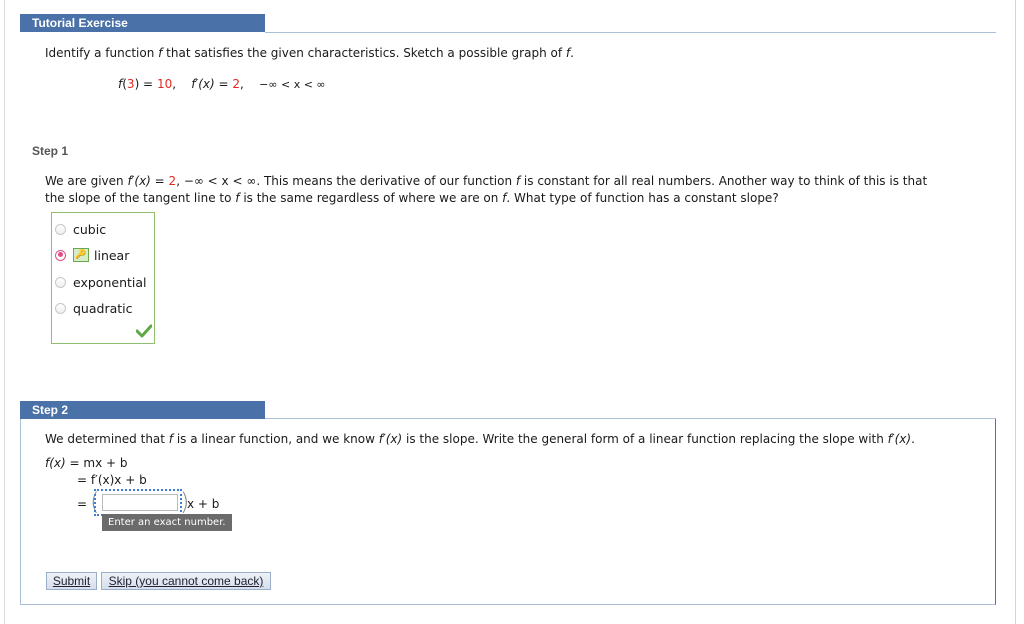  Describe the element at coordinates (50, 410) in the screenshot. I see `step2-label: Step 2` at that location.